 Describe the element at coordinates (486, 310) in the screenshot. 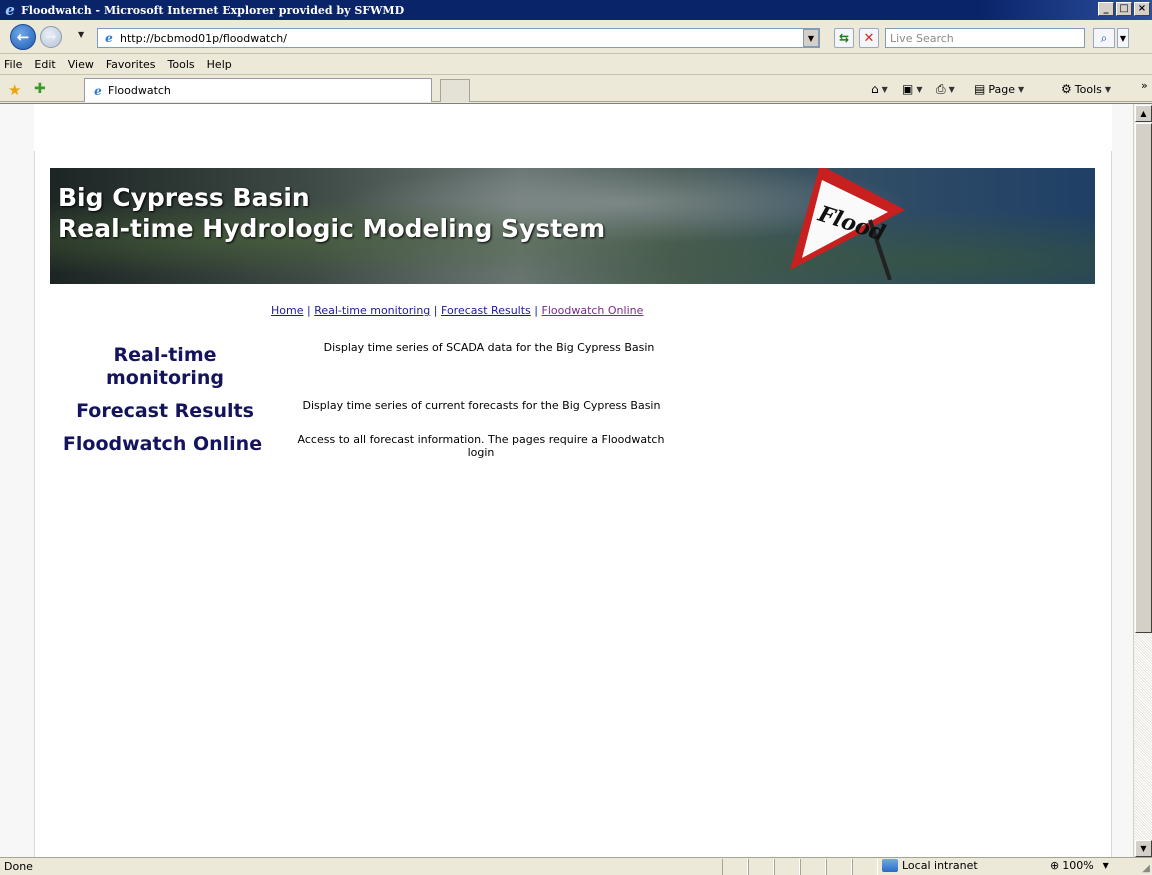

I see `nav-link-forecast: Forecast Results` at that location.